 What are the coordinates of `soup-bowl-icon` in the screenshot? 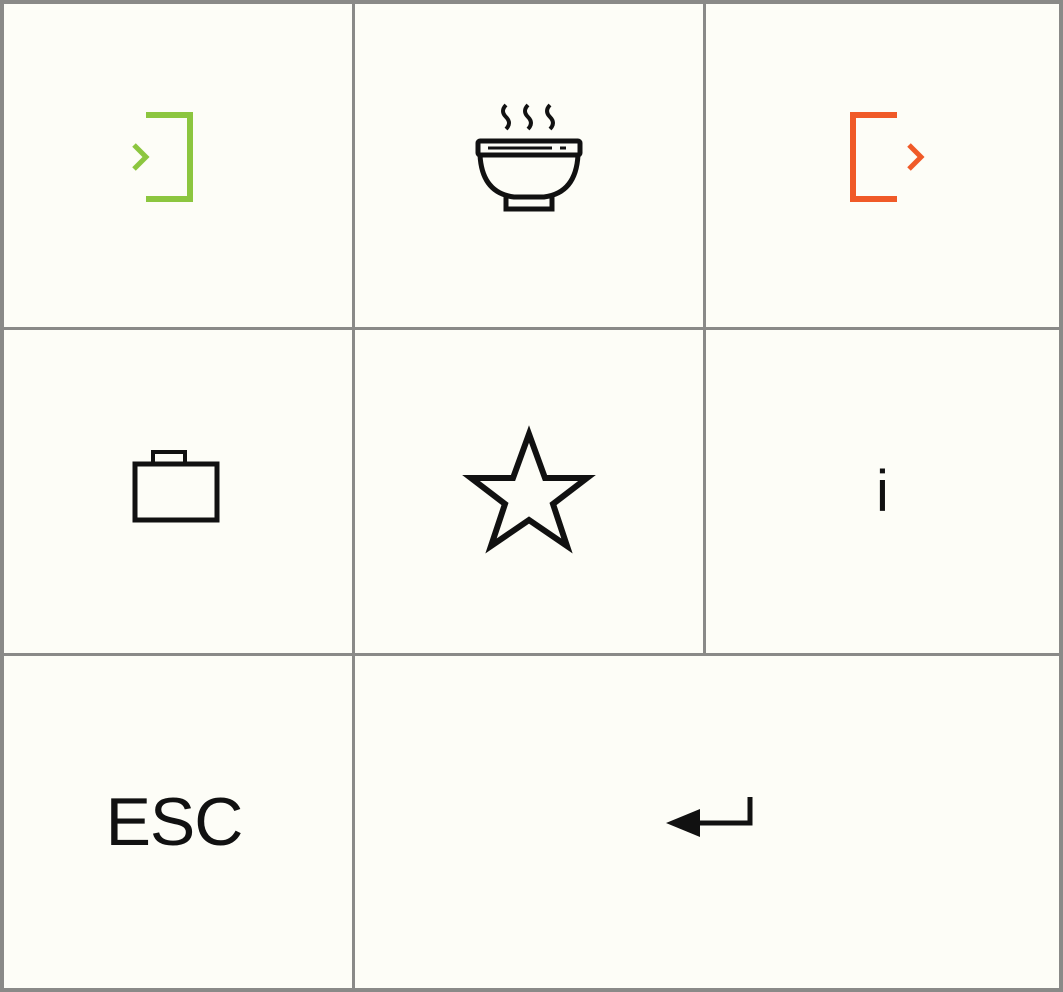 It's located at (529, 166).